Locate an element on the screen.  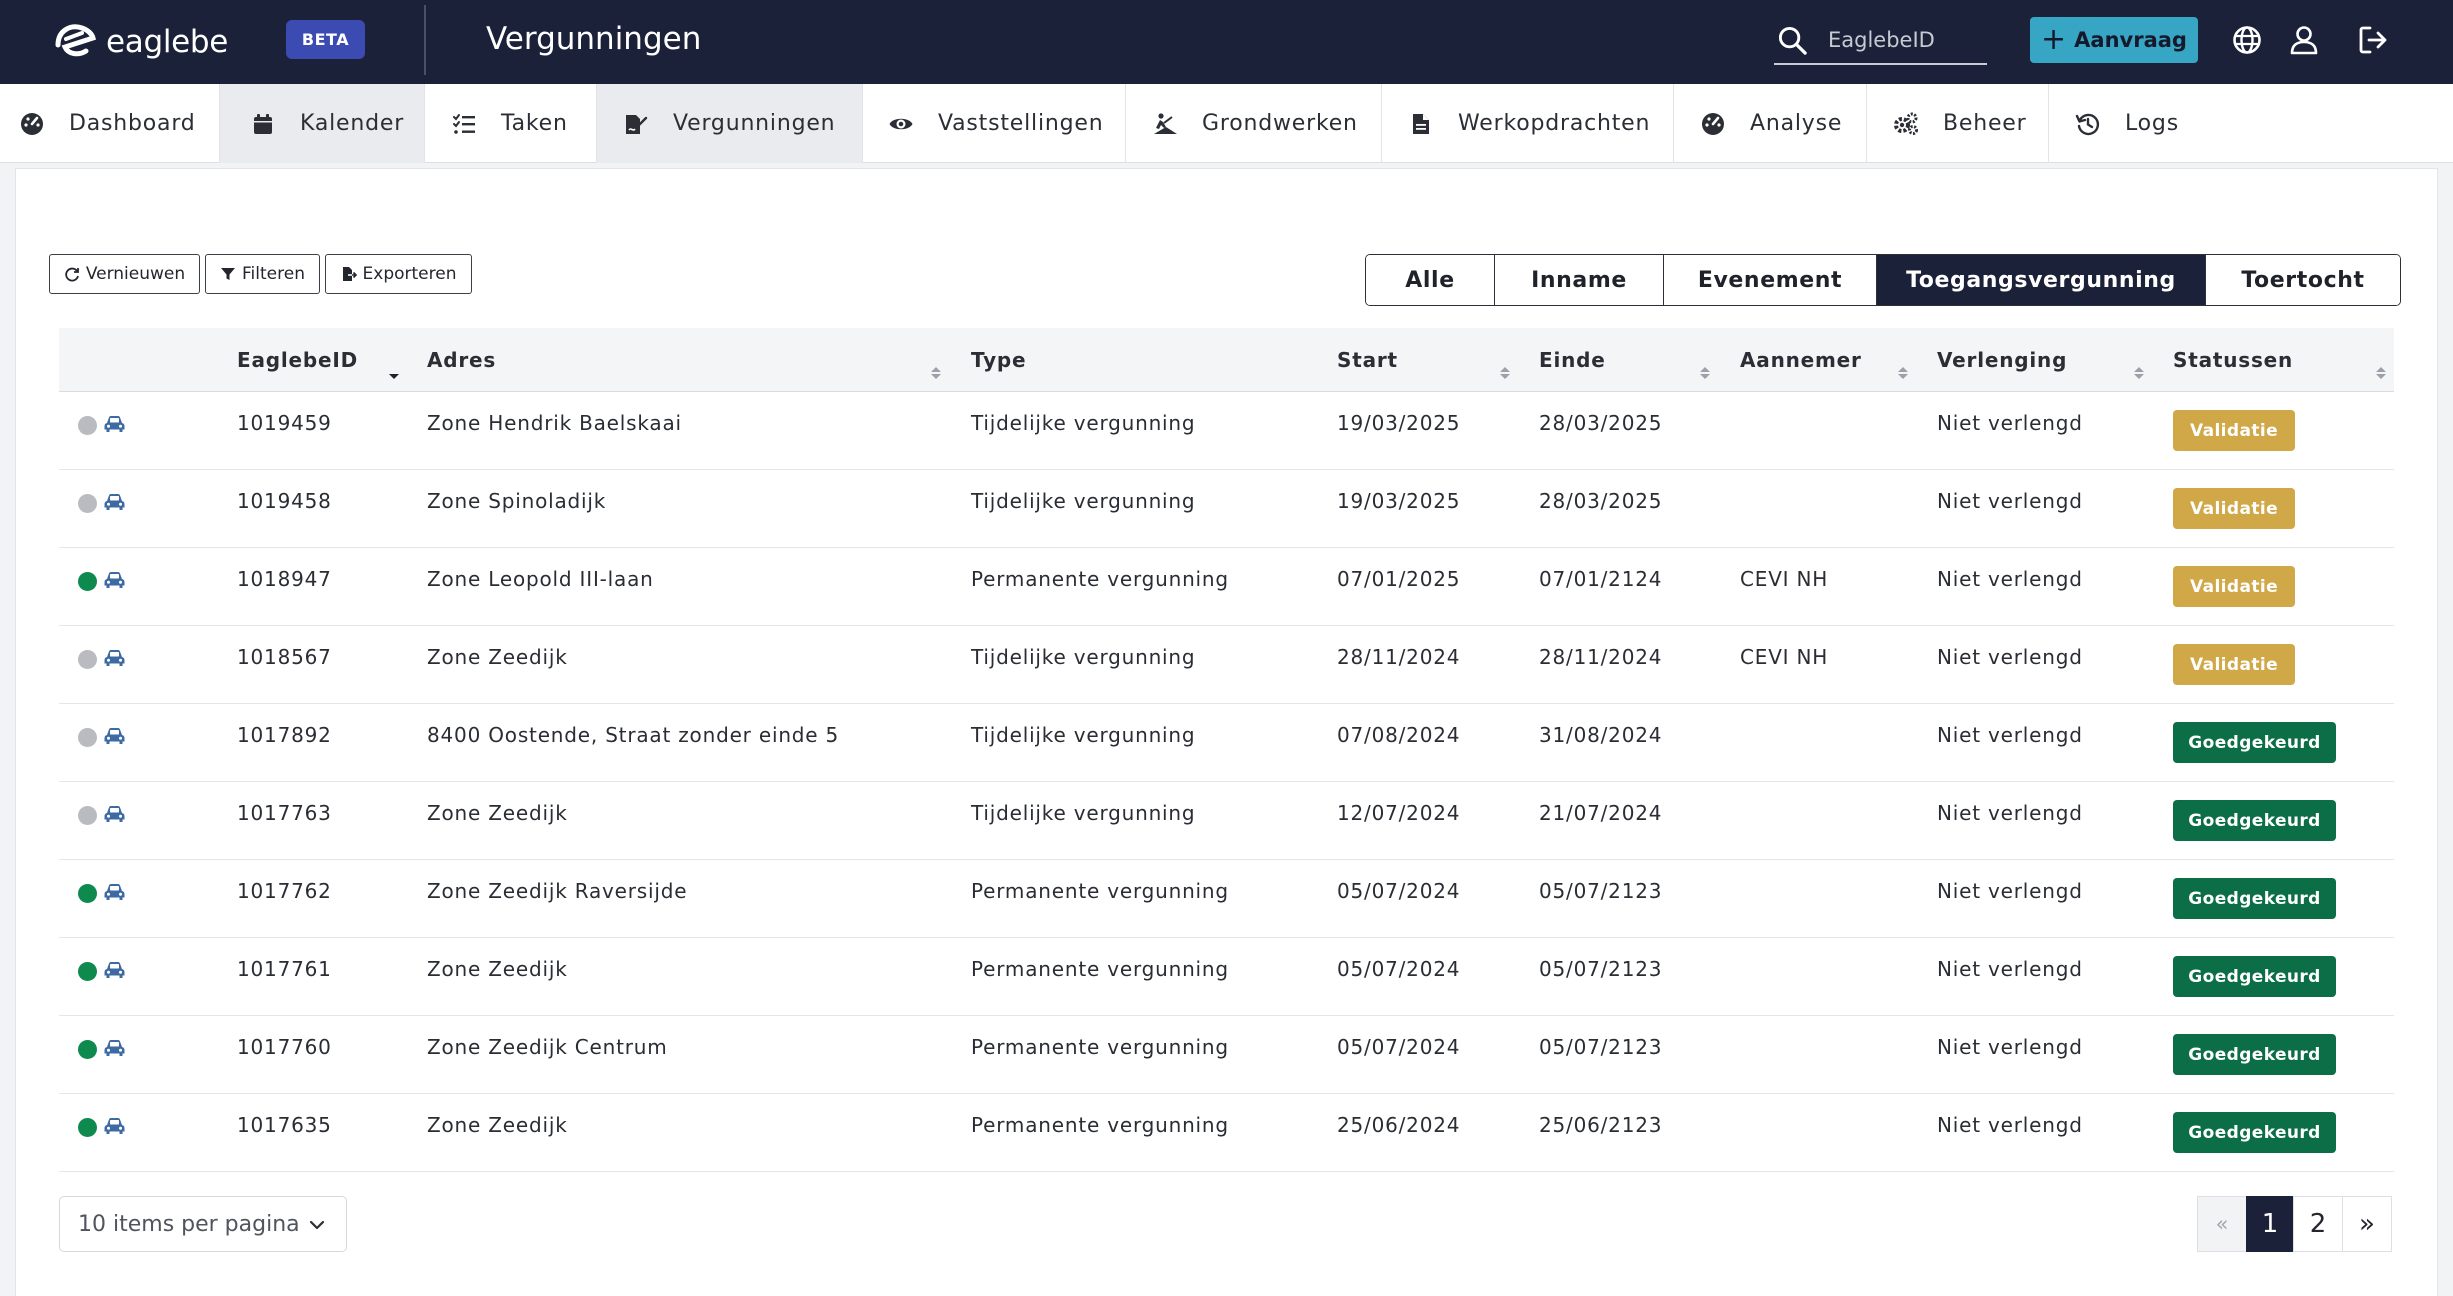
search-box is located at coordinates (1880, 41).